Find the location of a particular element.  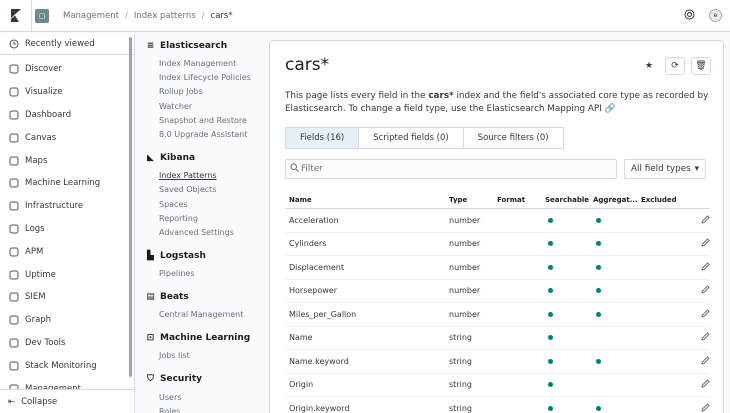

field-name: Horsepower is located at coordinates (313, 291).